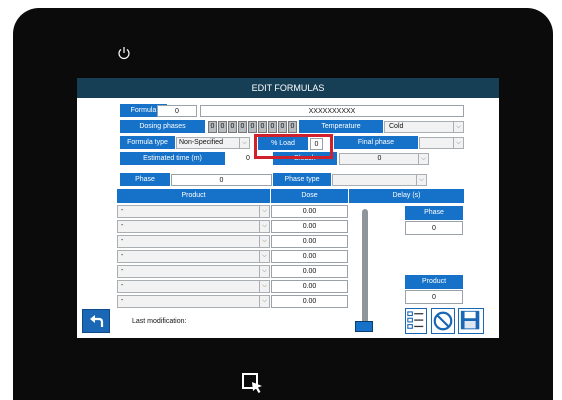 The image size is (562, 400). What do you see at coordinates (293, 146) in the screenshot?
I see `load-highlight-frame` at bounding box center [293, 146].